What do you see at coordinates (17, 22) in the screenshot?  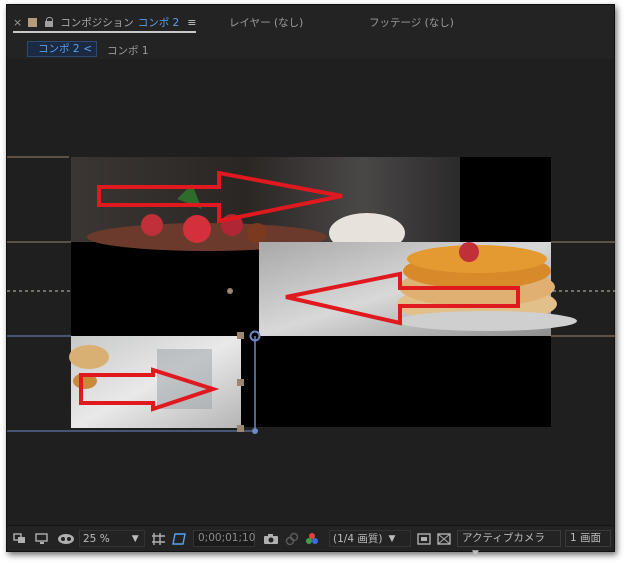 I see `close-icon: ×` at bounding box center [17, 22].